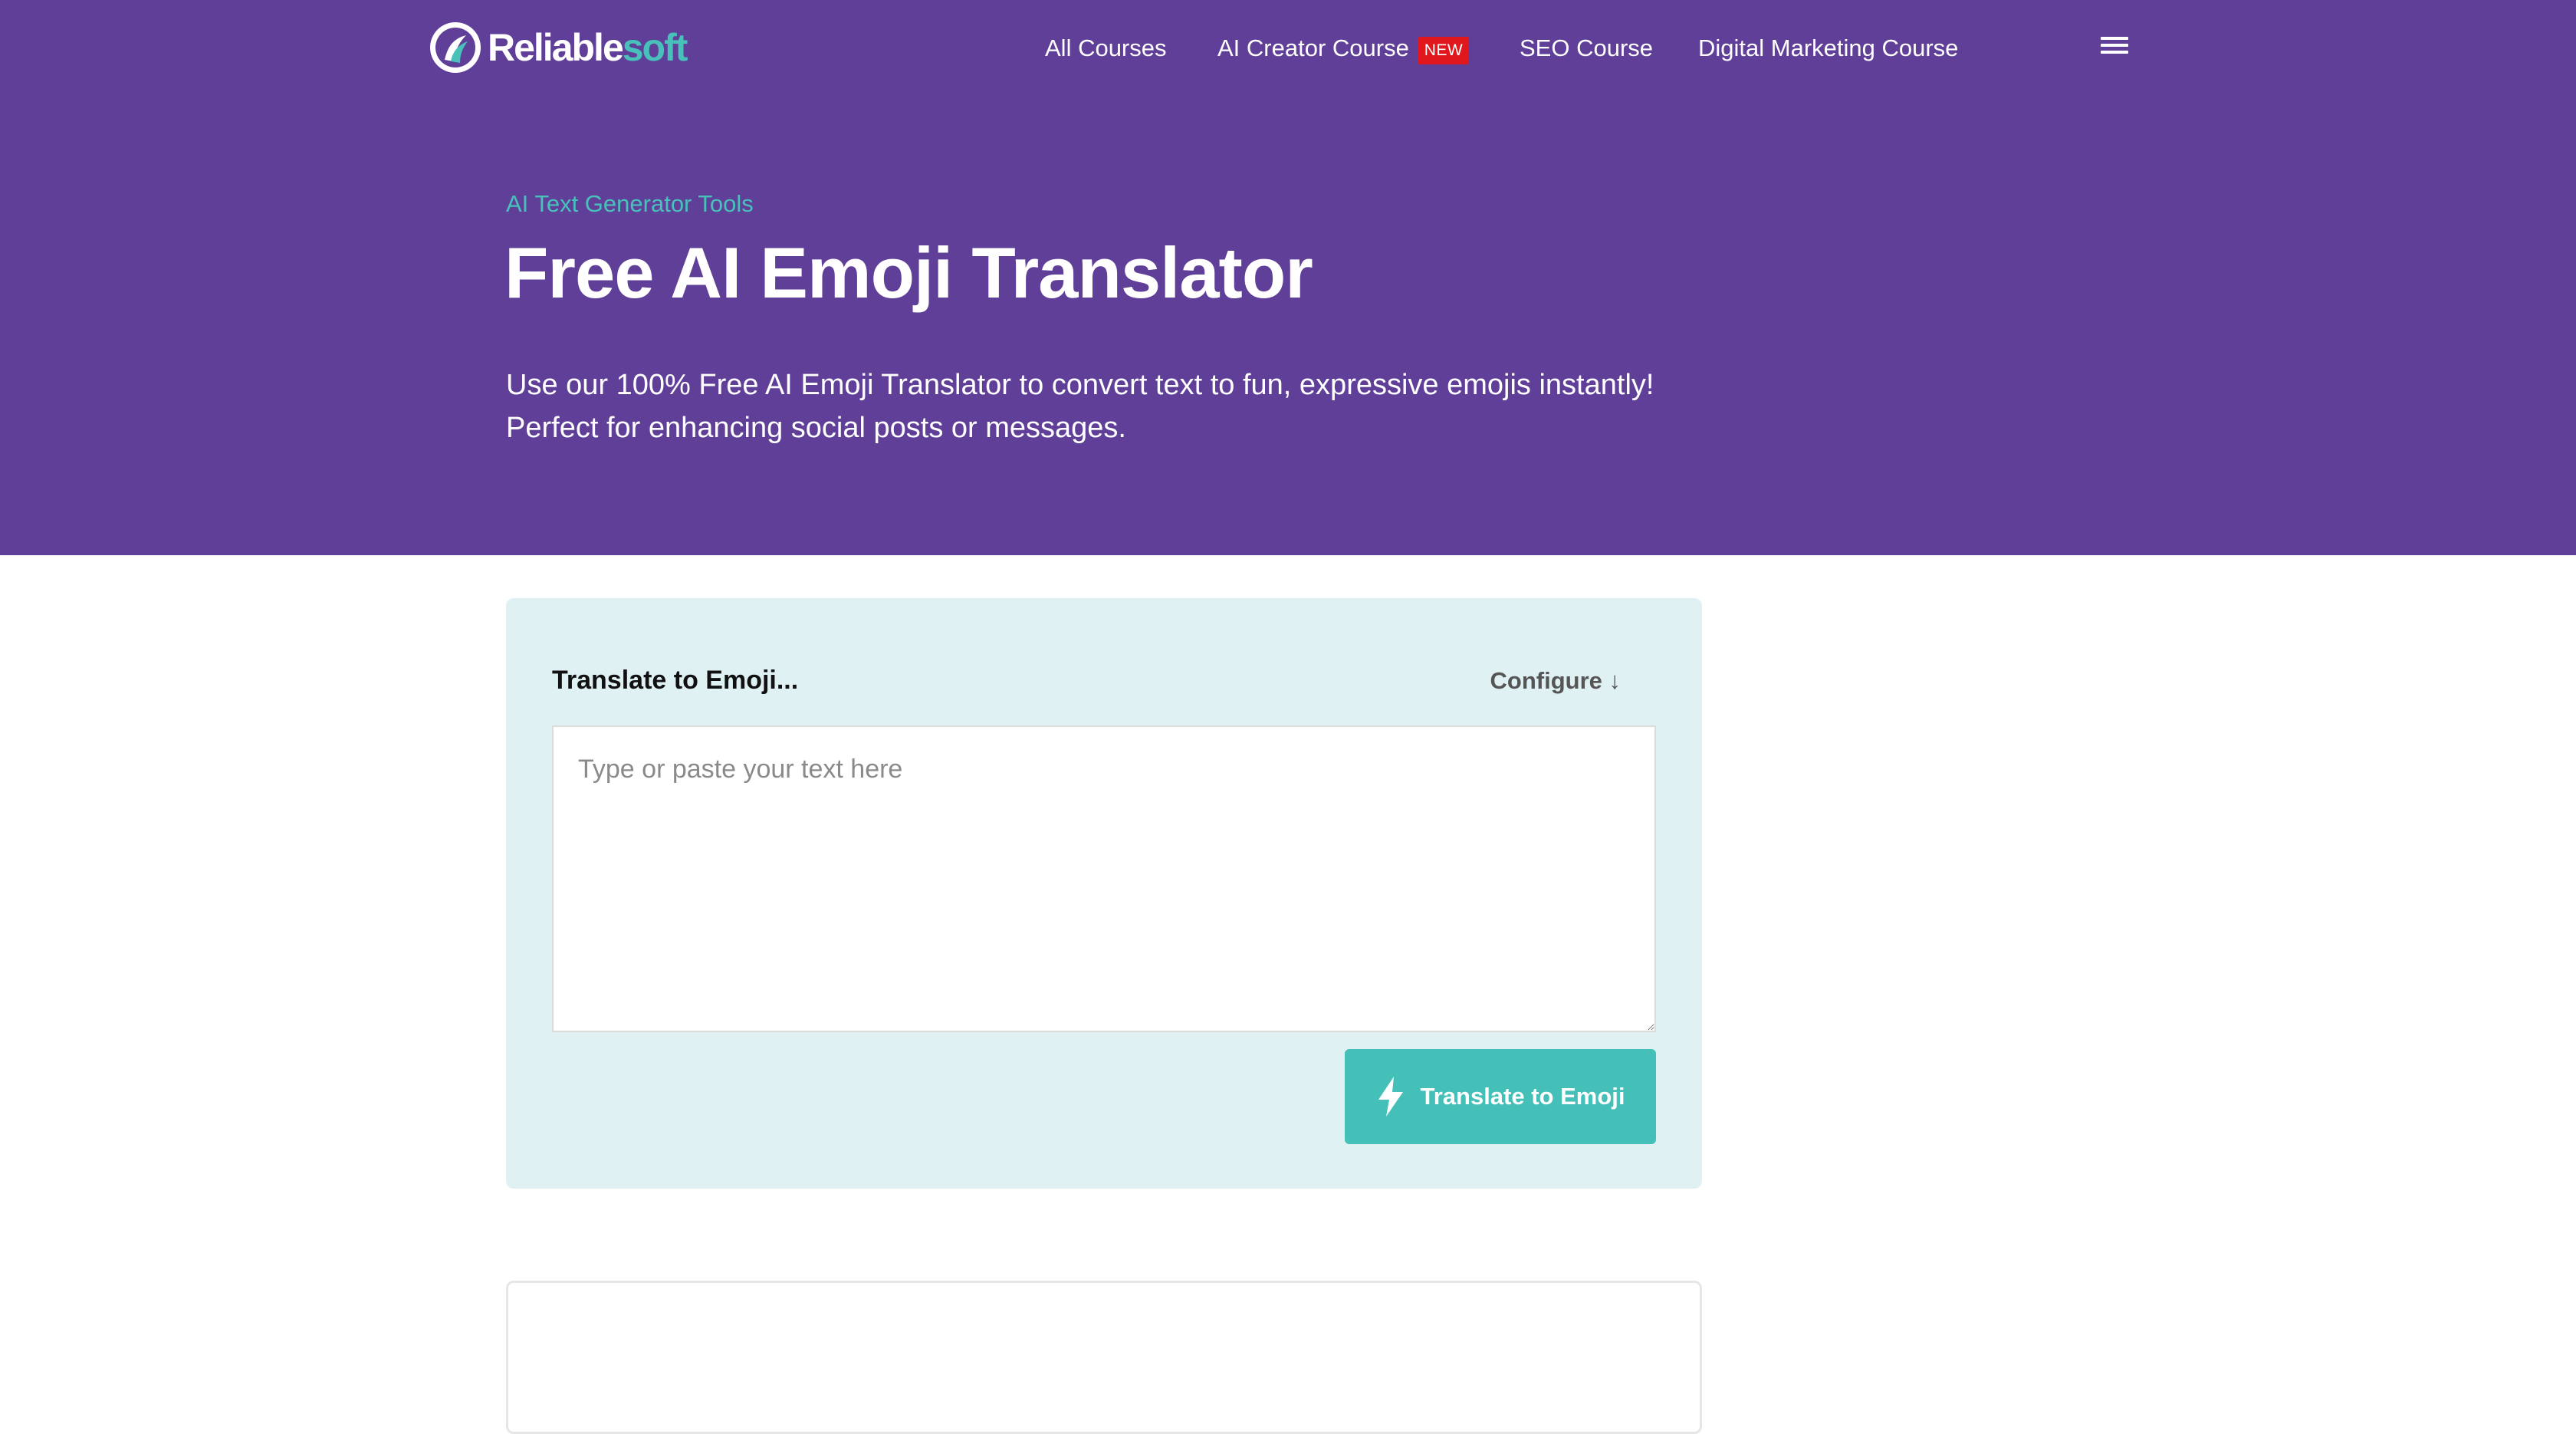  I want to click on output-card, so click(1104, 1357).